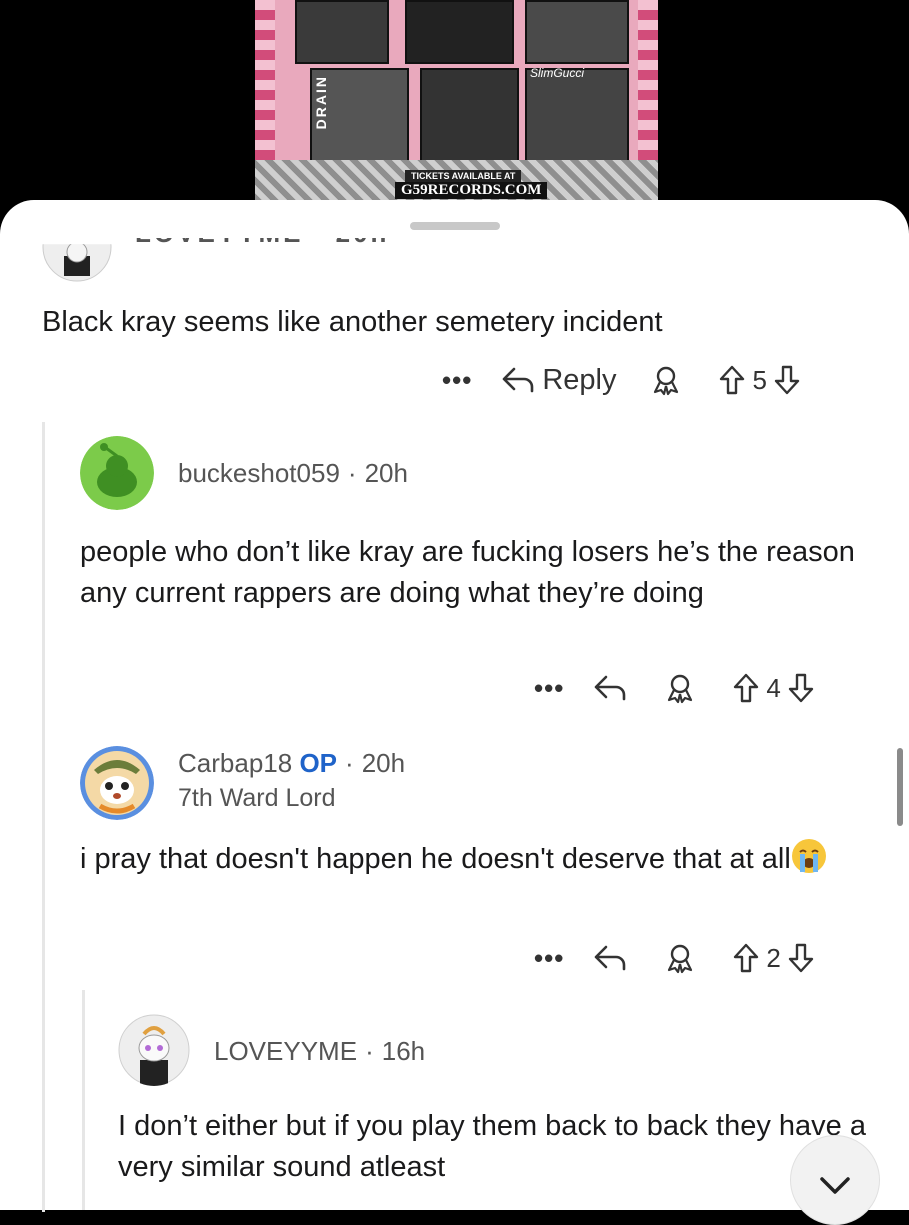 Image resolution: width=909 pixels, height=1225 pixels. Describe the element at coordinates (759, 379) in the screenshot. I see `vote-count: 5` at that location.